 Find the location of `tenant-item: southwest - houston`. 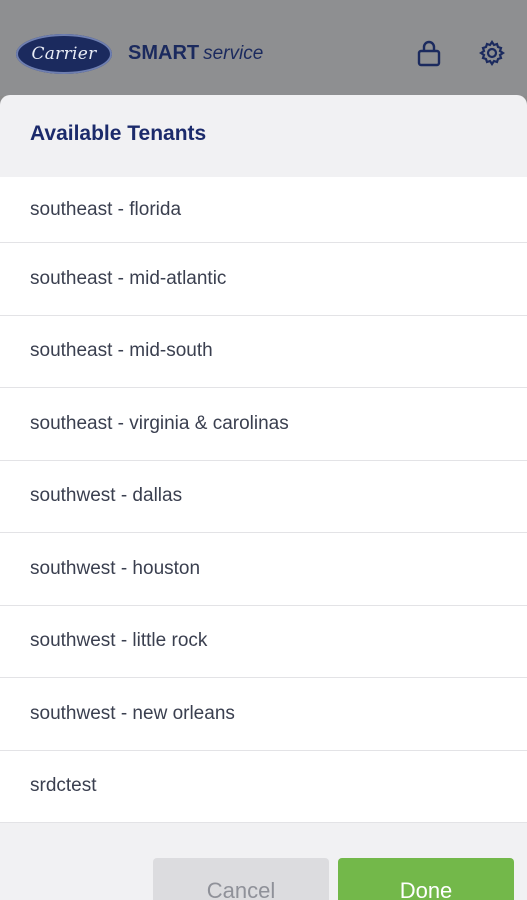

tenant-item: southwest - houston is located at coordinates (263, 569).